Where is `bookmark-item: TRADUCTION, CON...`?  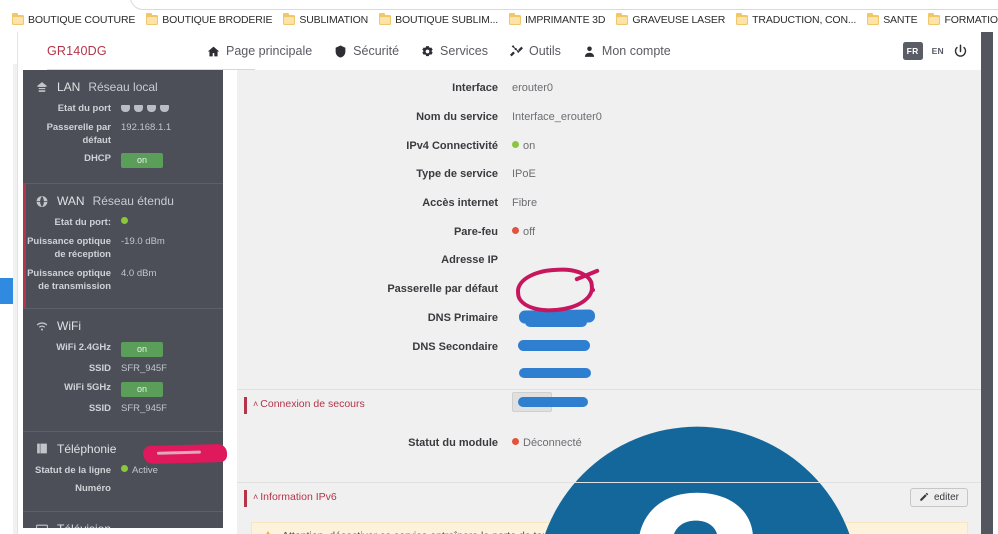 bookmark-item: TRADUCTION, CON... is located at coordinates (797, 20).